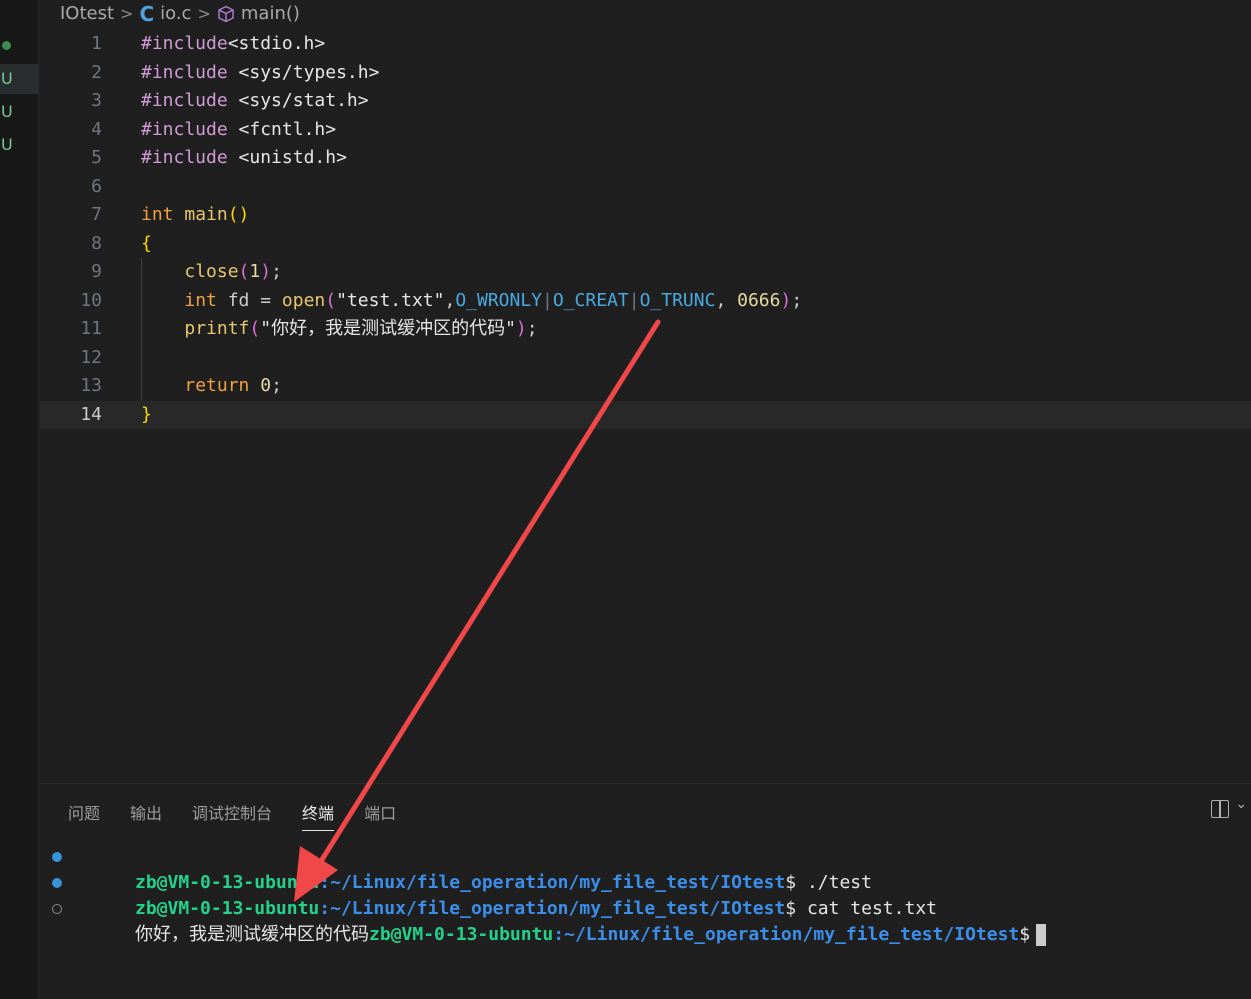 Image resolution: width=1251 pixels, height=999 pixels. I want to click on panel-tab: 端口, so click(380, 815).